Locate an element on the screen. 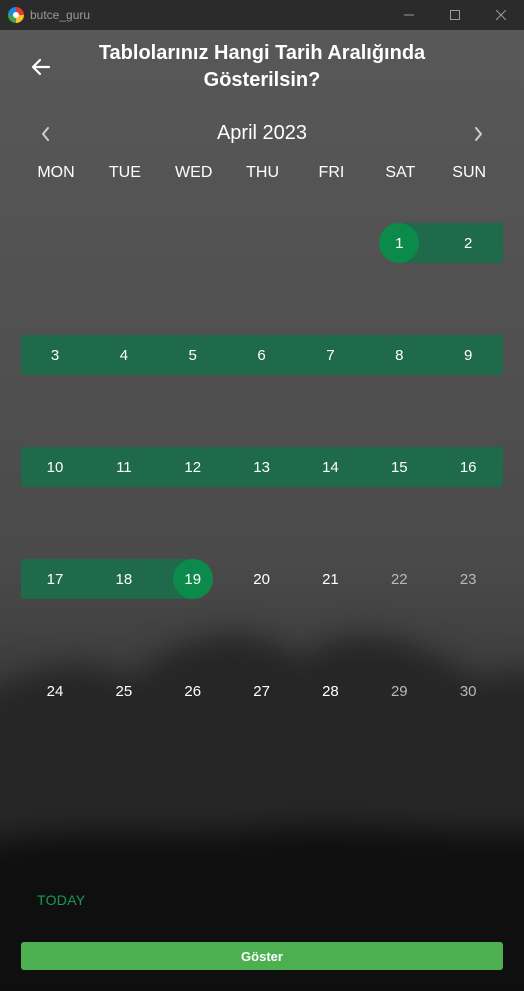 This screenshot has width=524, height=991. back-button is located at coordinates (41, 67).